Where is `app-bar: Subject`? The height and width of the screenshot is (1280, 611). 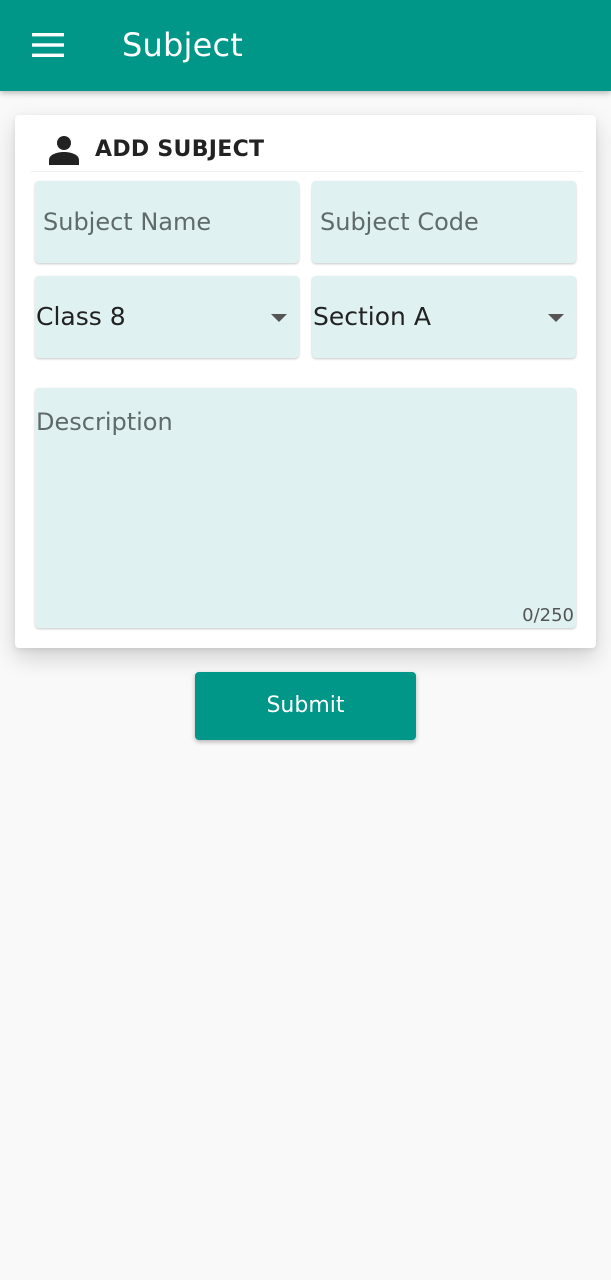
app-bar: Subject is located at coordinates (305, 45).